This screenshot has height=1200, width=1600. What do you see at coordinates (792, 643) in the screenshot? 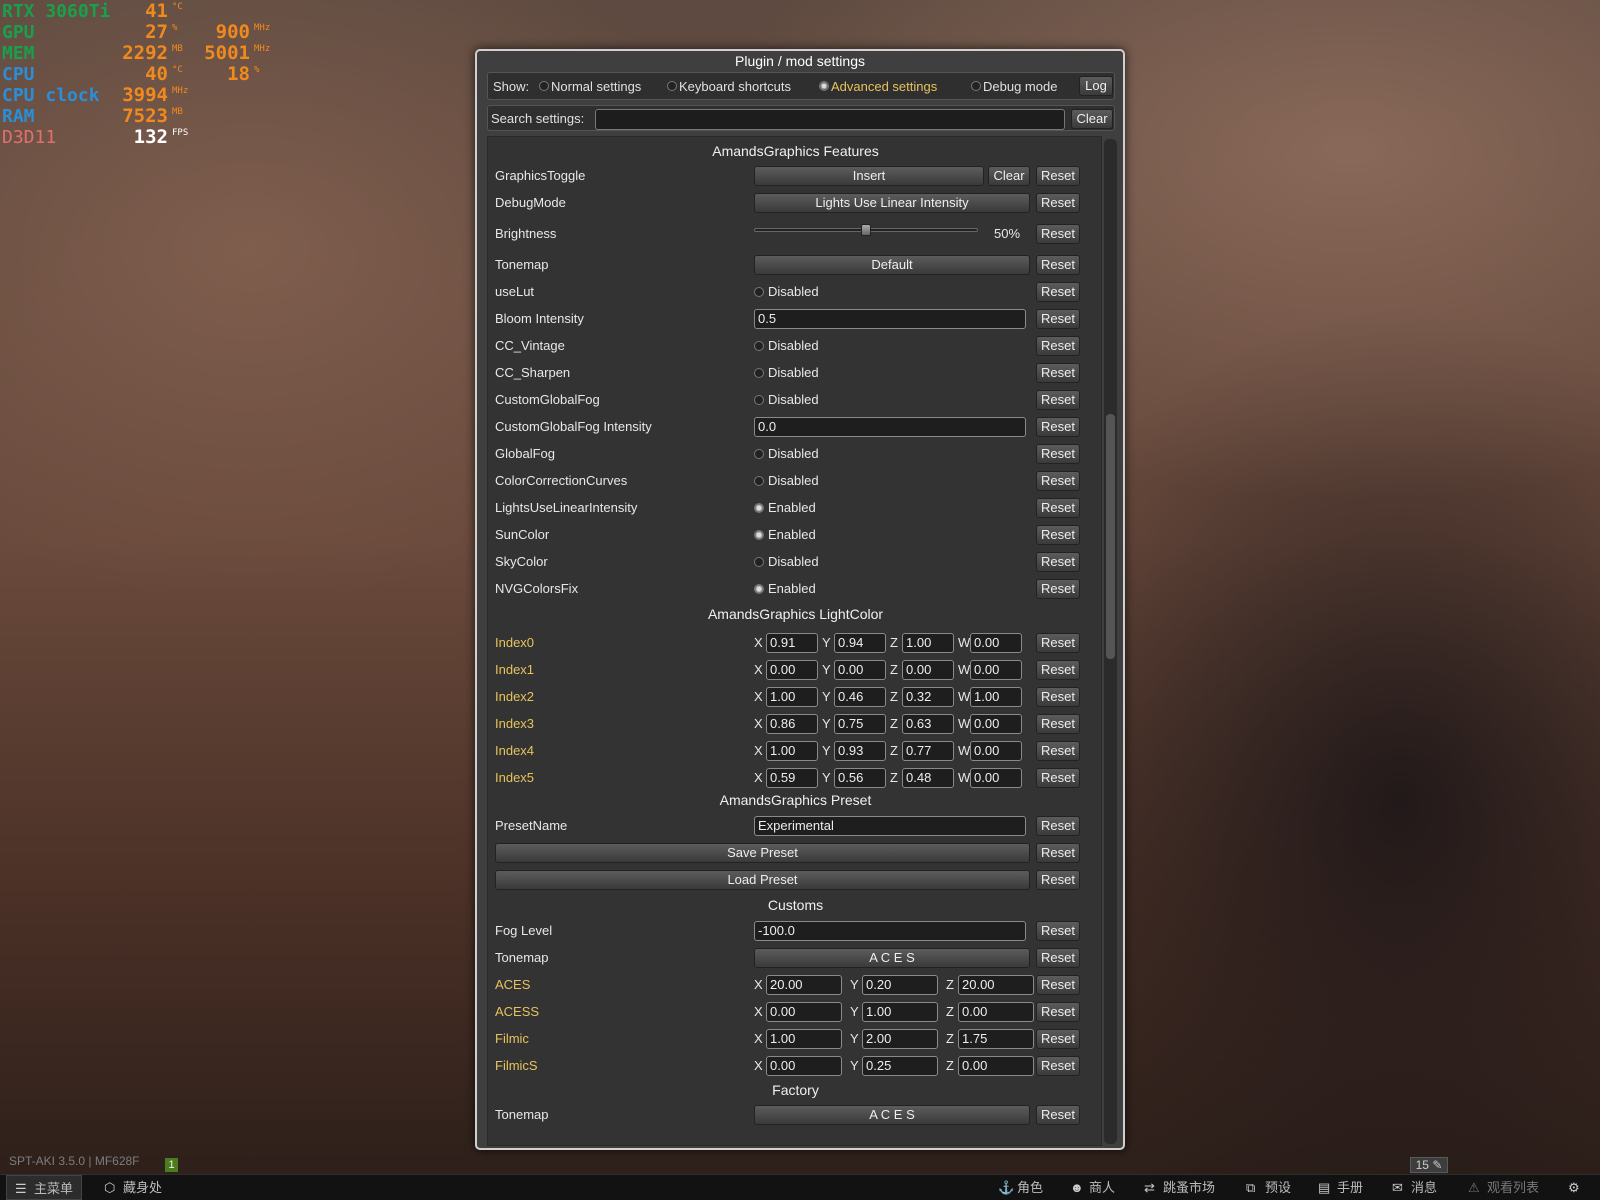
I see `light-color-x-input: 0.91` at bounding box center [792, 643].